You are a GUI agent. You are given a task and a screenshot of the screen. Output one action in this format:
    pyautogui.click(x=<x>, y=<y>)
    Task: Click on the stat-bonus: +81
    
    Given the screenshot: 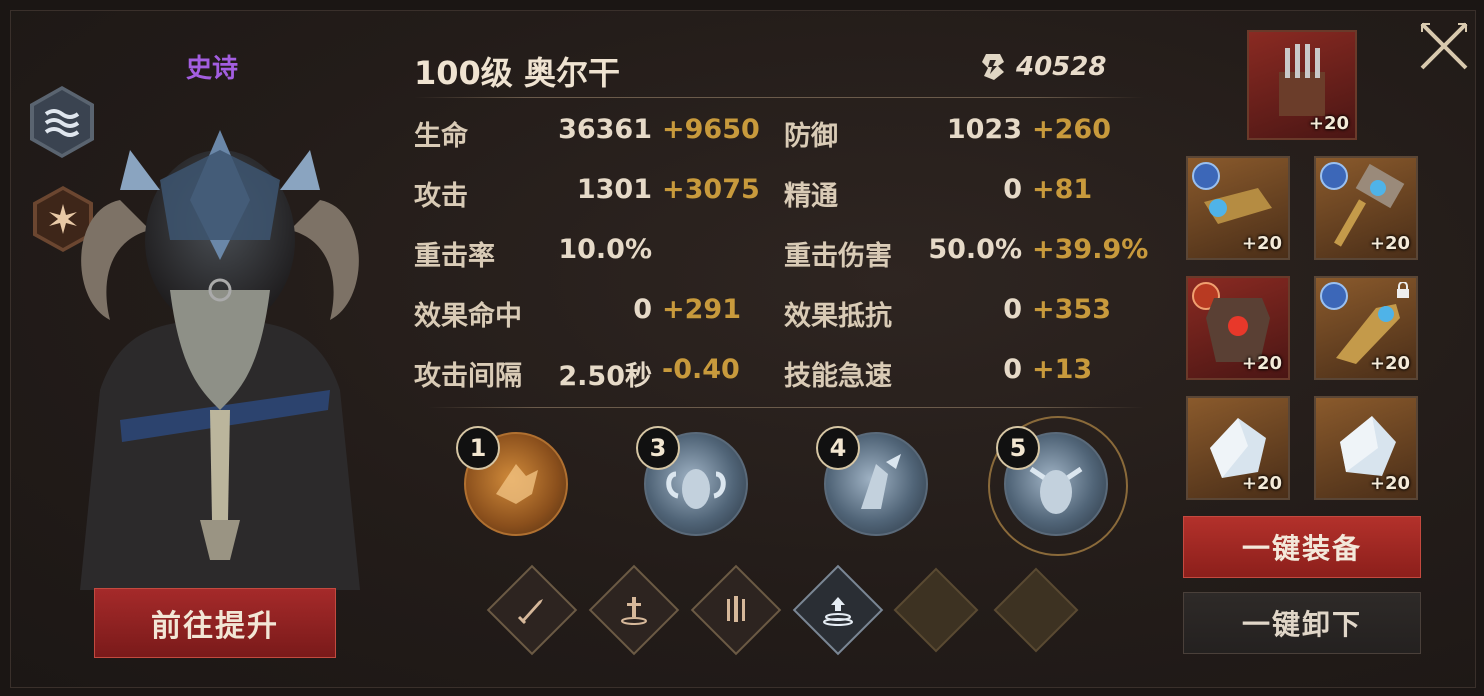 What is the action you would take?
    pyautogui.click(x=1062, y=189)
    